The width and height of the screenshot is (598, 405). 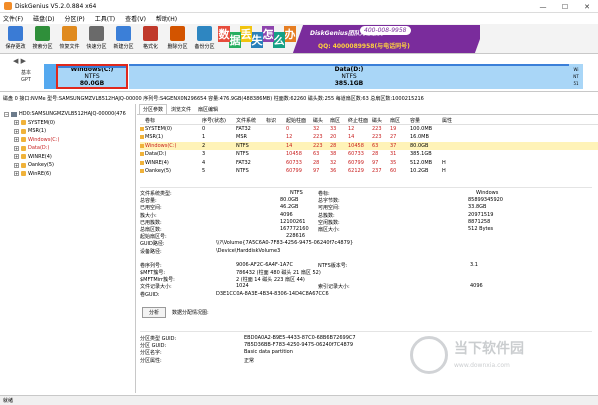 I want to click on expand-toggle-icon: −, so click(x=6, y=114).